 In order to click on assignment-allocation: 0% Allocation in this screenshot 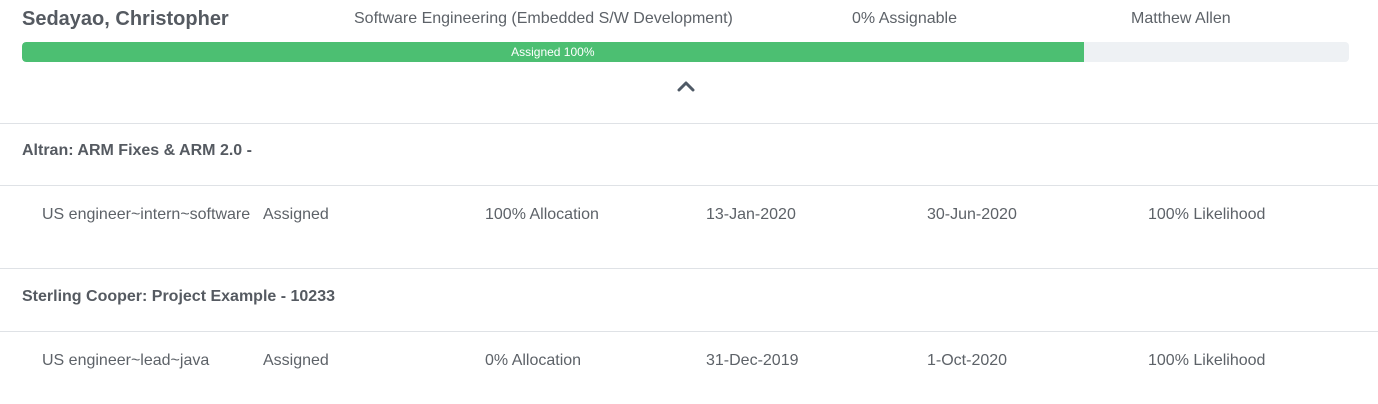, I will do `click(533, 360)`.